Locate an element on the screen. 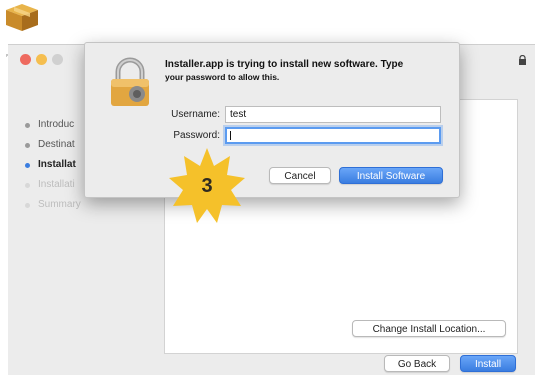 The width and height of the screenshot is (535, 375). go-back-button: Go Back is located at coordinates (417, 363).